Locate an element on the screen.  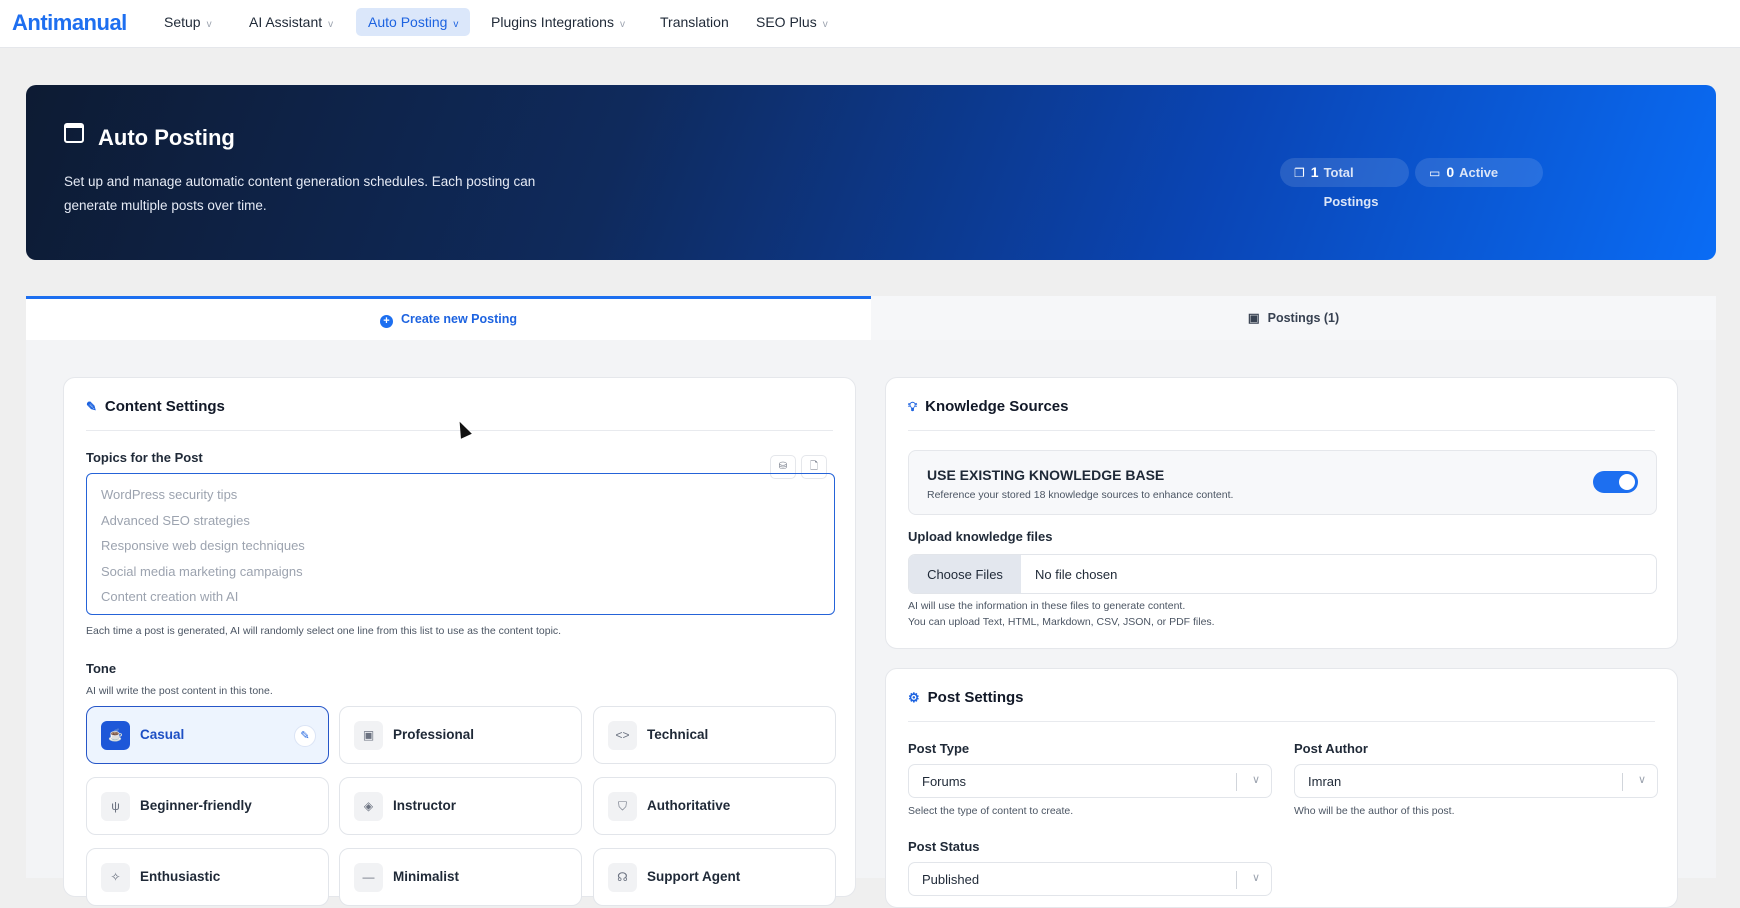
upload-label: Upload knowledge files is located at coordinates (980, 536).